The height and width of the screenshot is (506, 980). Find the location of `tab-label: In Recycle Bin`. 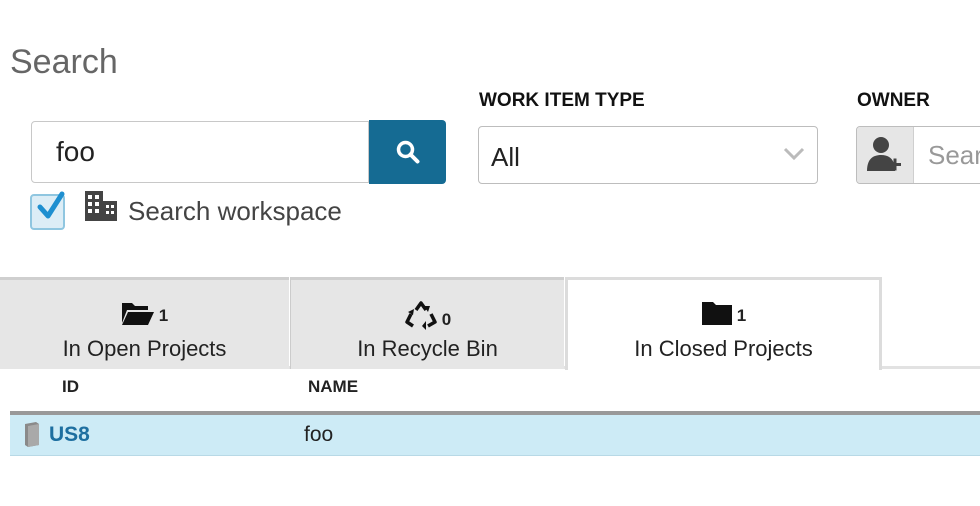

tab-label: In Recycle Bin is located at coordinates (427, 348).